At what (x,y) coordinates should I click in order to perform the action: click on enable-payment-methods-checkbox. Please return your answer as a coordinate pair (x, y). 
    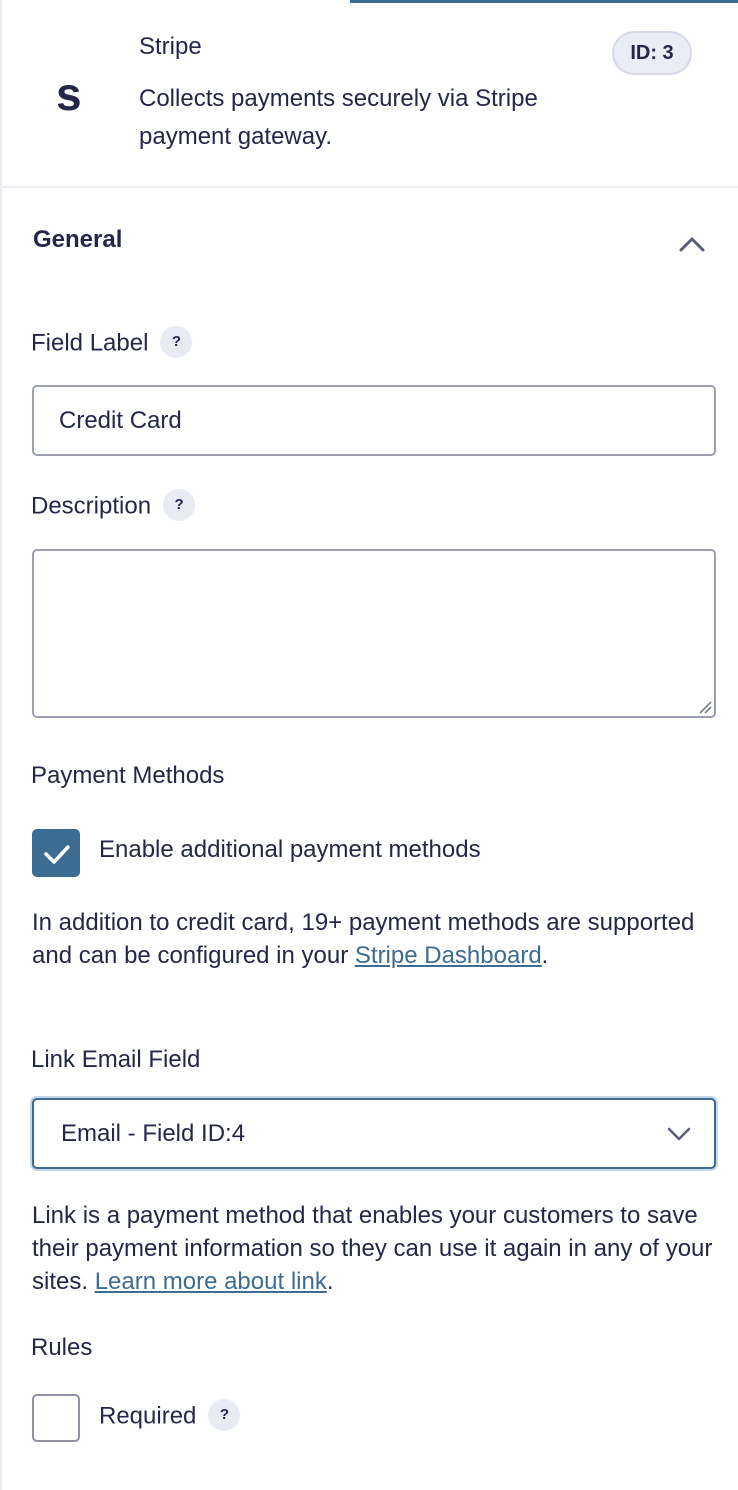
    Looking at the image, I should click on (56, 853).